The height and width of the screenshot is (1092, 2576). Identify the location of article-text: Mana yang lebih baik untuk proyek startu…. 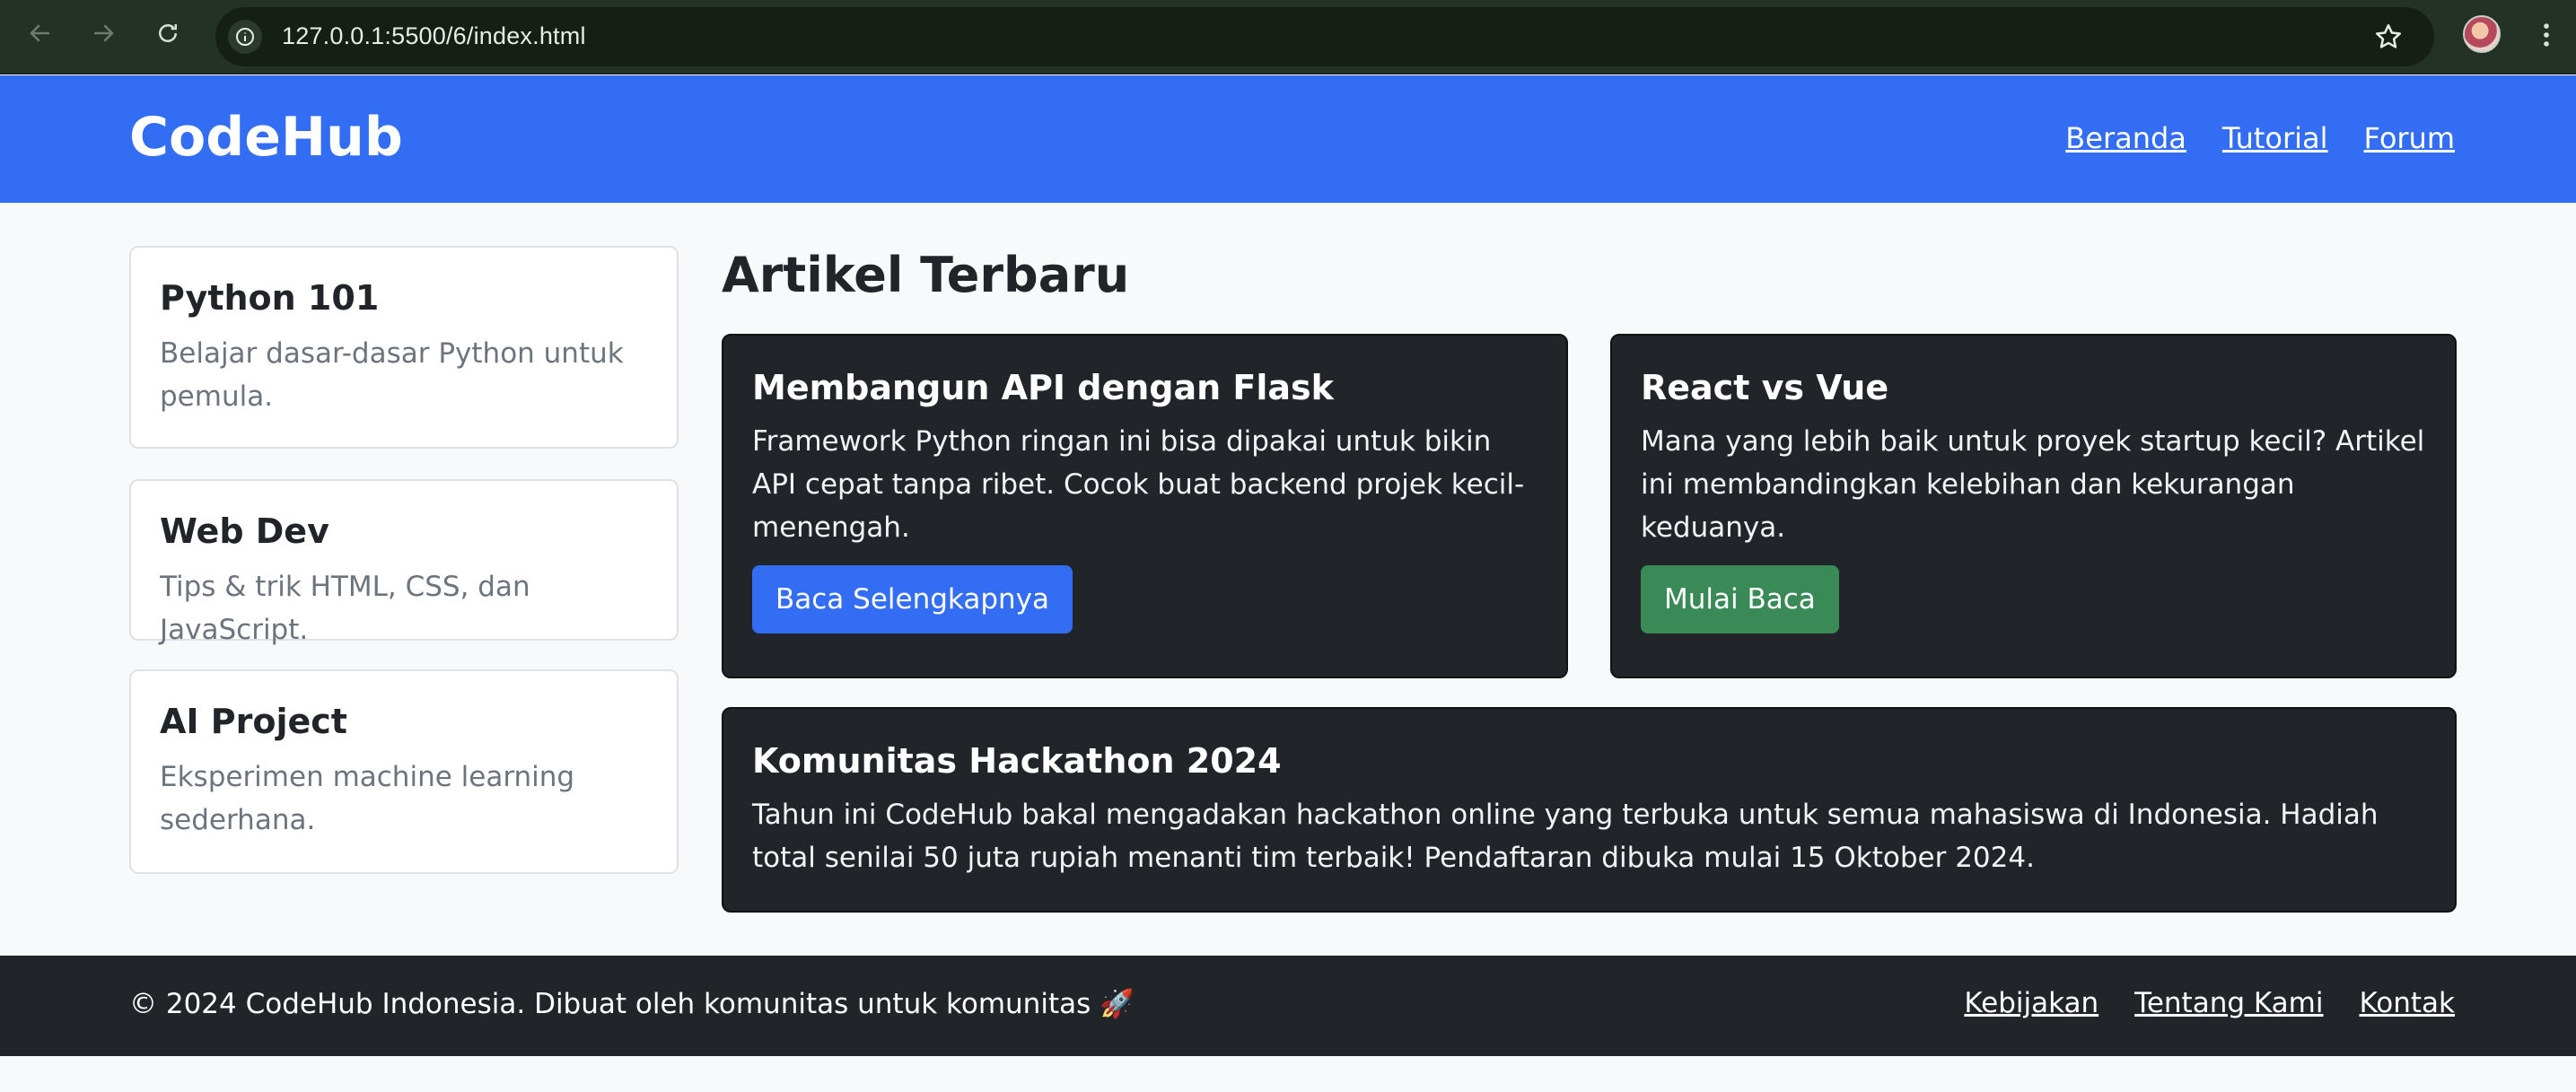
(2033, 484).